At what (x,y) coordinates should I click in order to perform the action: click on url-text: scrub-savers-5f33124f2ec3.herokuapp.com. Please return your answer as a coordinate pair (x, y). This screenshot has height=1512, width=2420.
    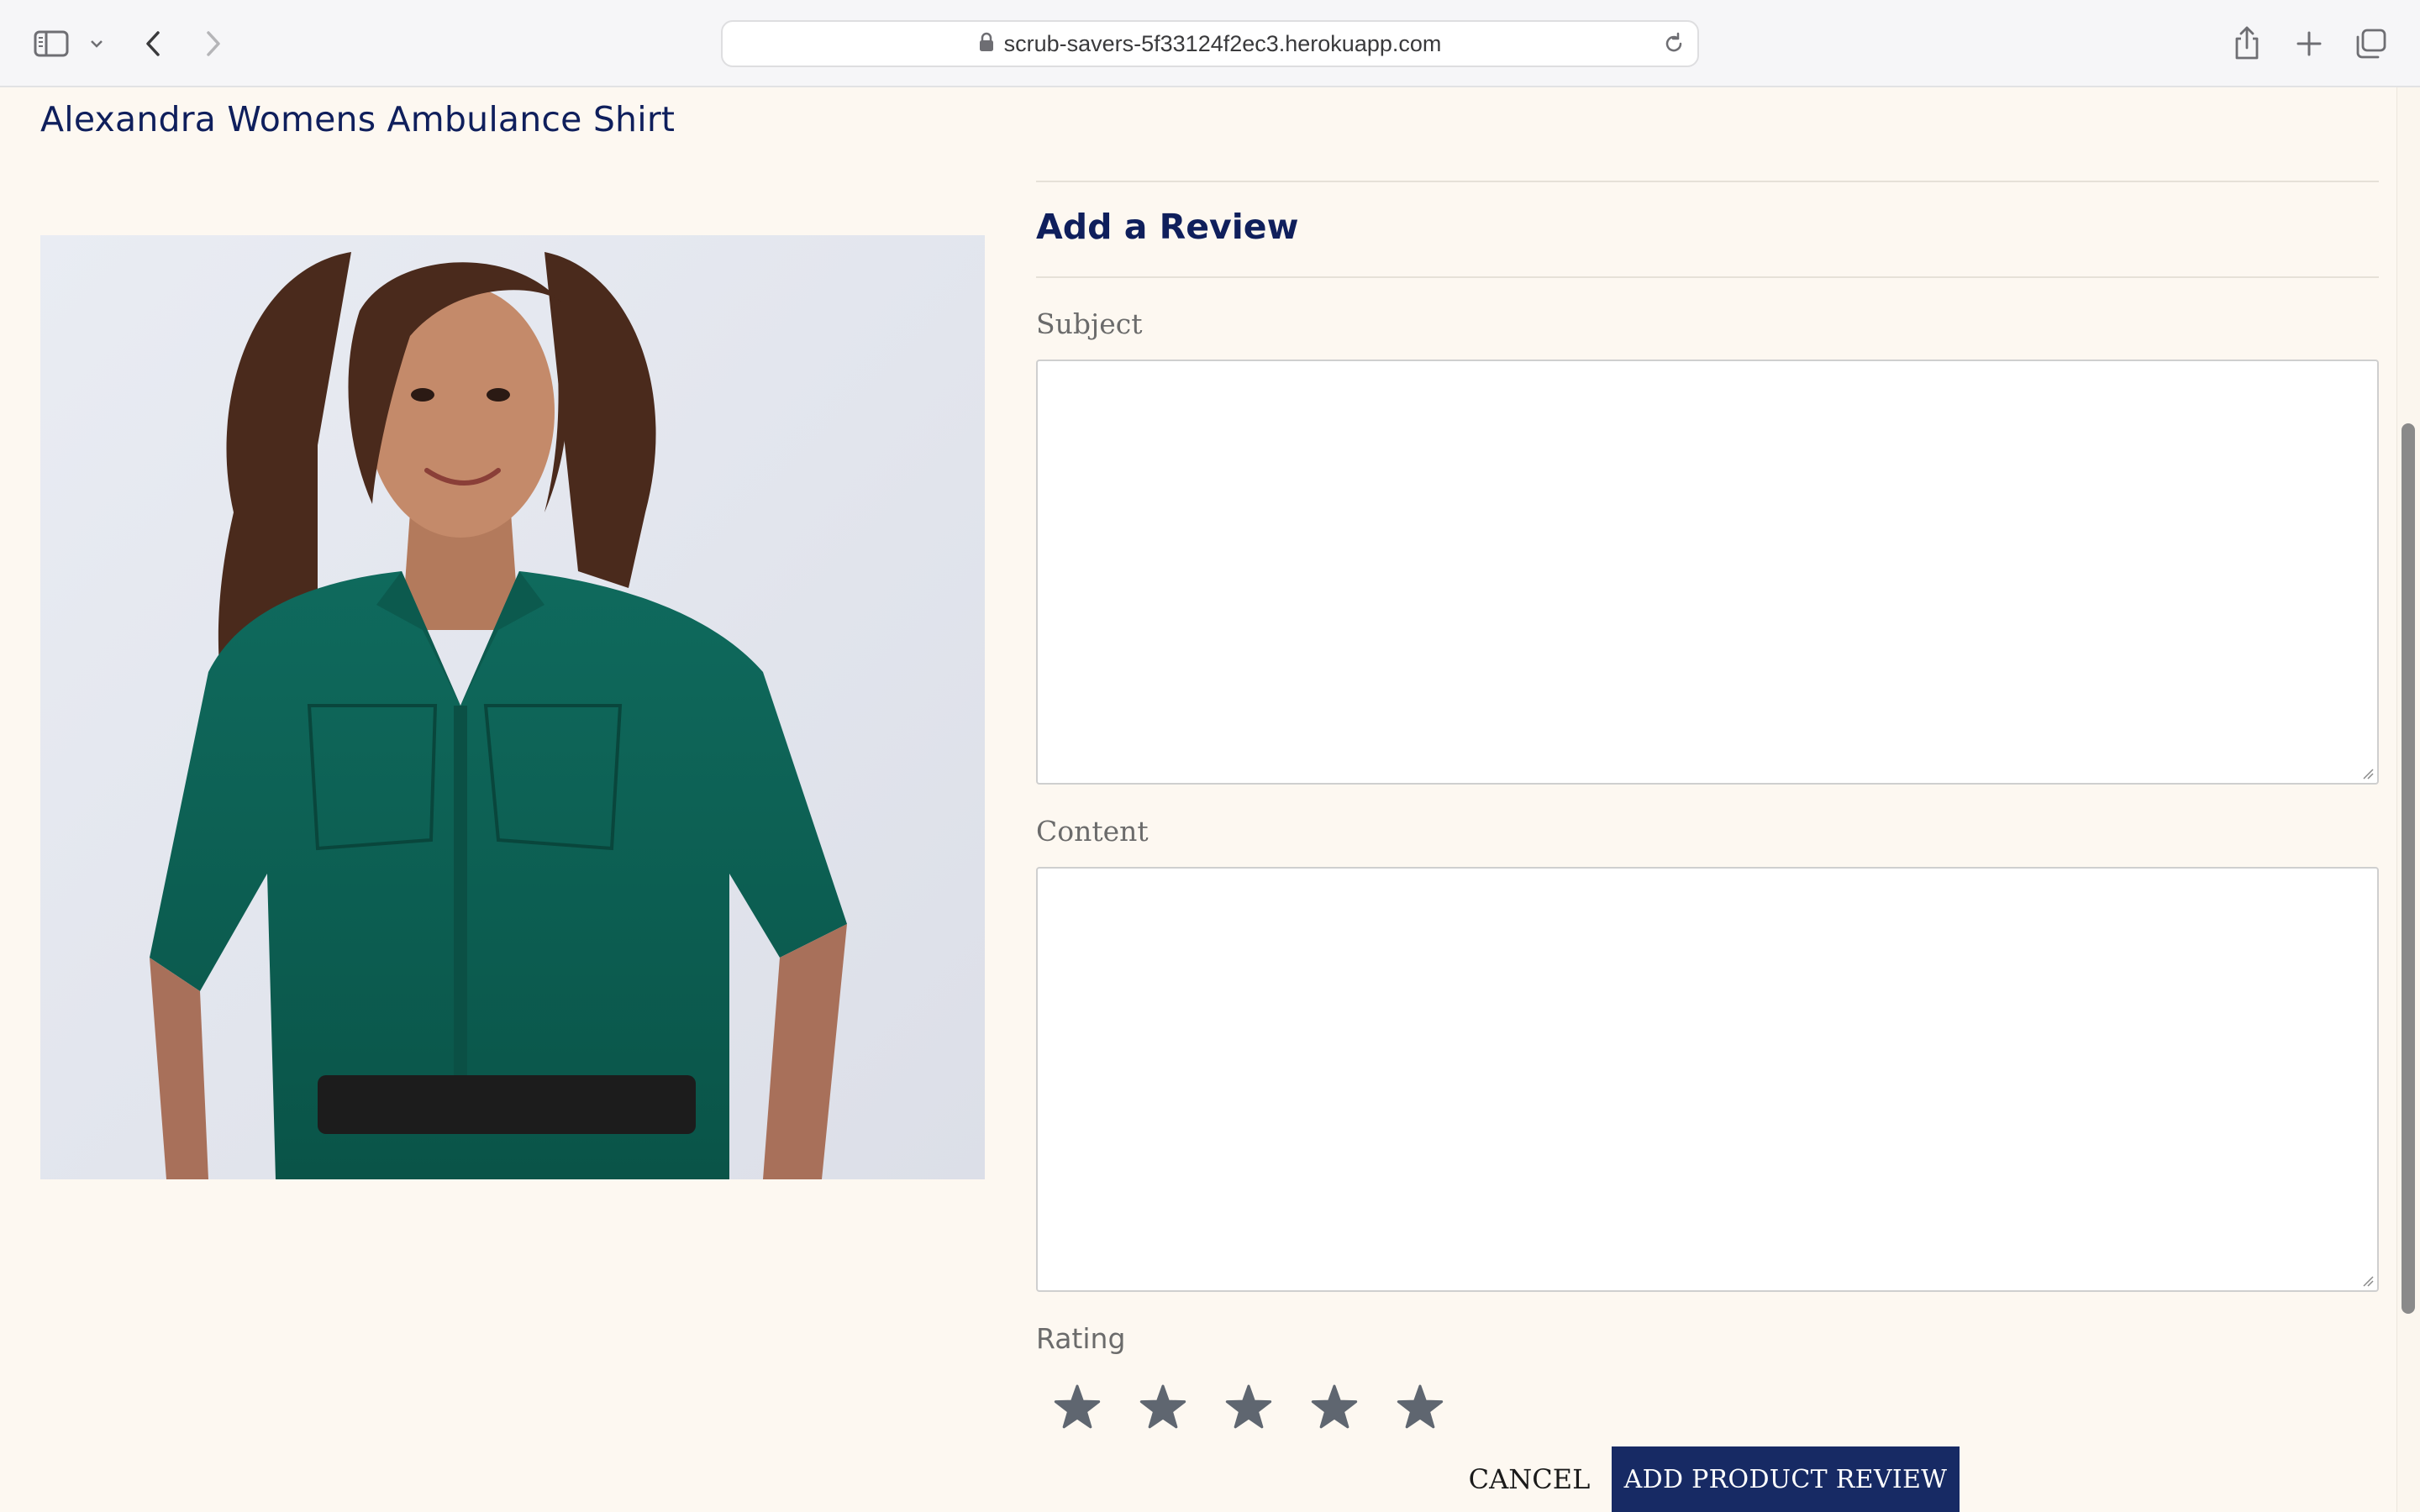
    Looking at the image, I should click on (1223, 43).